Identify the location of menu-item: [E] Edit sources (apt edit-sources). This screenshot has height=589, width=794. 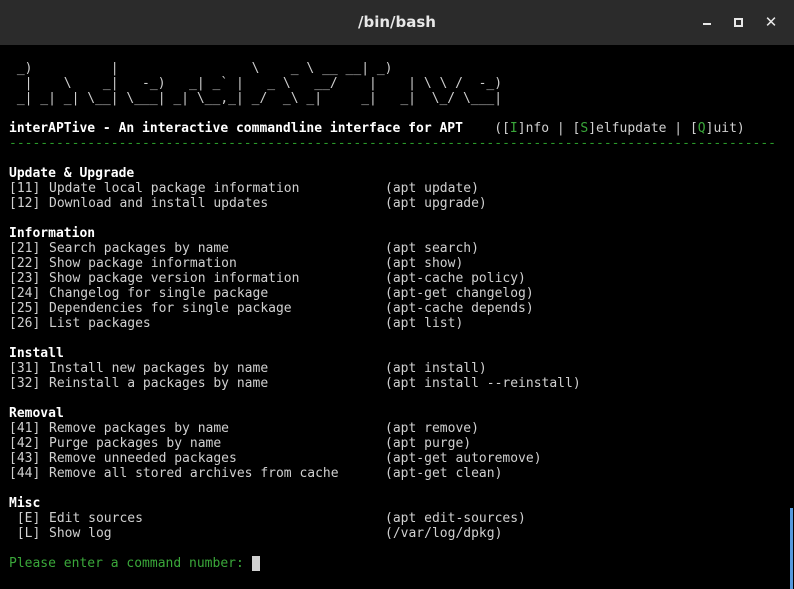
(399, 518).